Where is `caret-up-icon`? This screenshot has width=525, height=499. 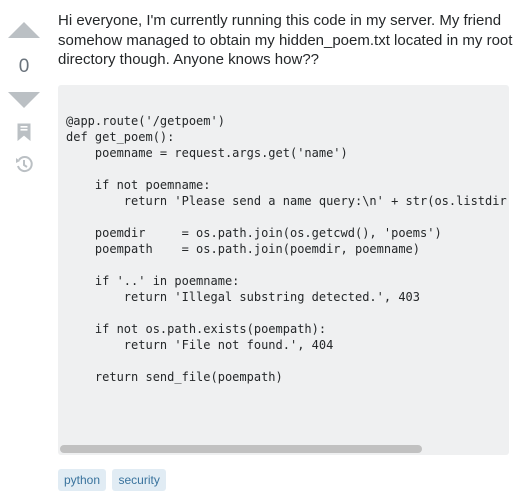
caret-up-icon is located at coordinates (24, 30).